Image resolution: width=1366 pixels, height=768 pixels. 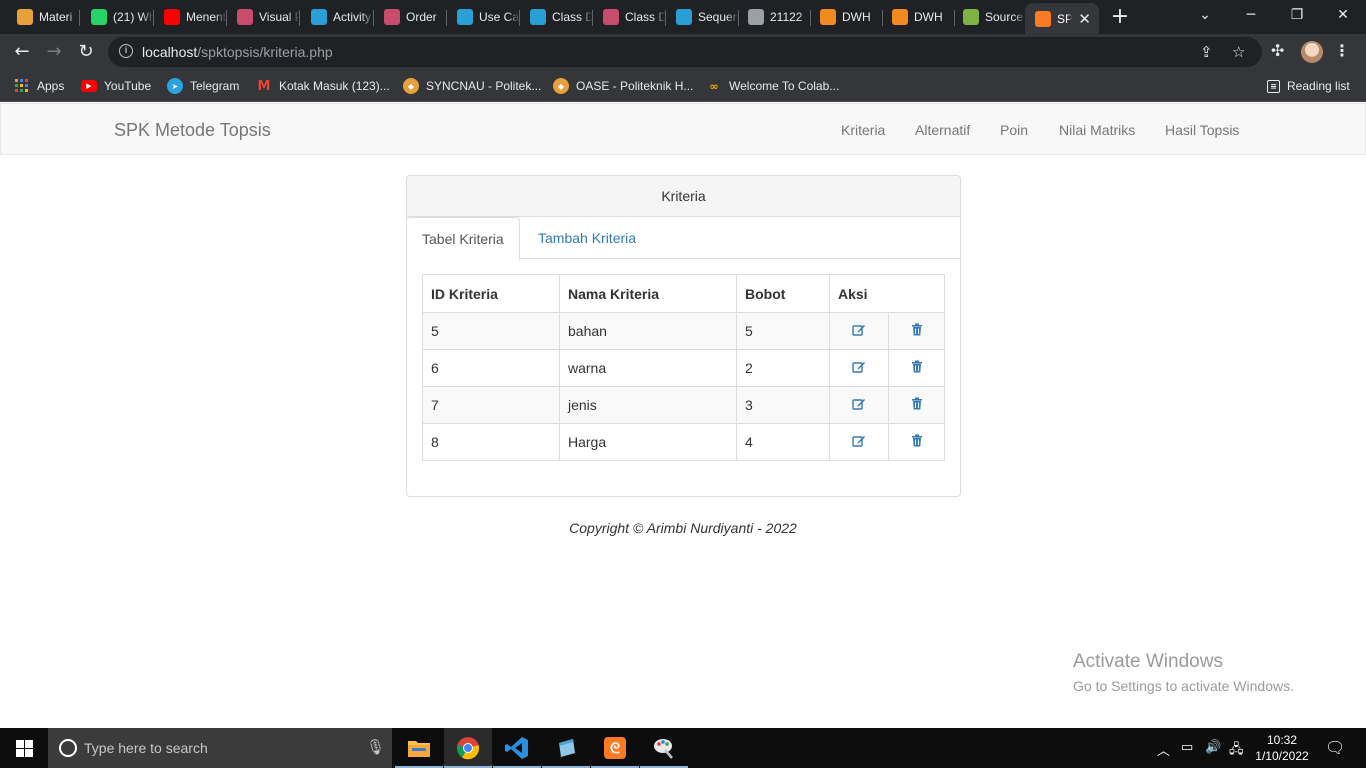 I want to click on table-row: 6 warna 2, so click(x=683, y=368).